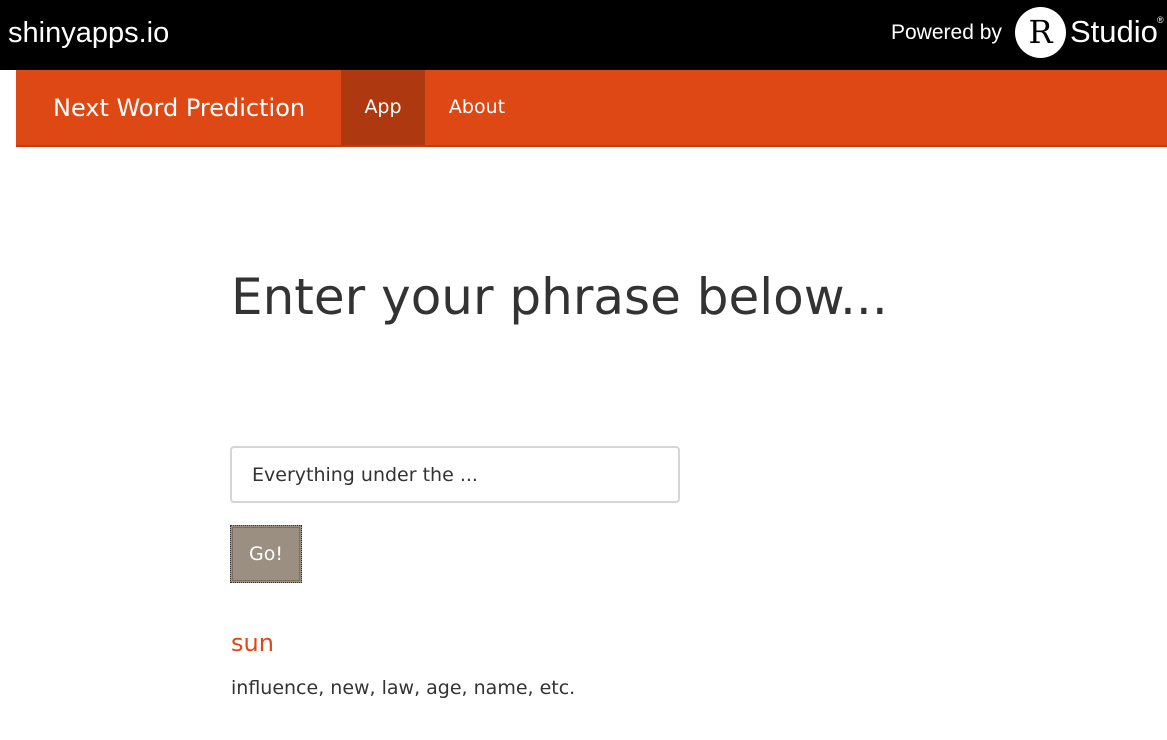 The width and height of the screenshot is (1167, 740). I want to click on tab-app: App, so click(383, 107).